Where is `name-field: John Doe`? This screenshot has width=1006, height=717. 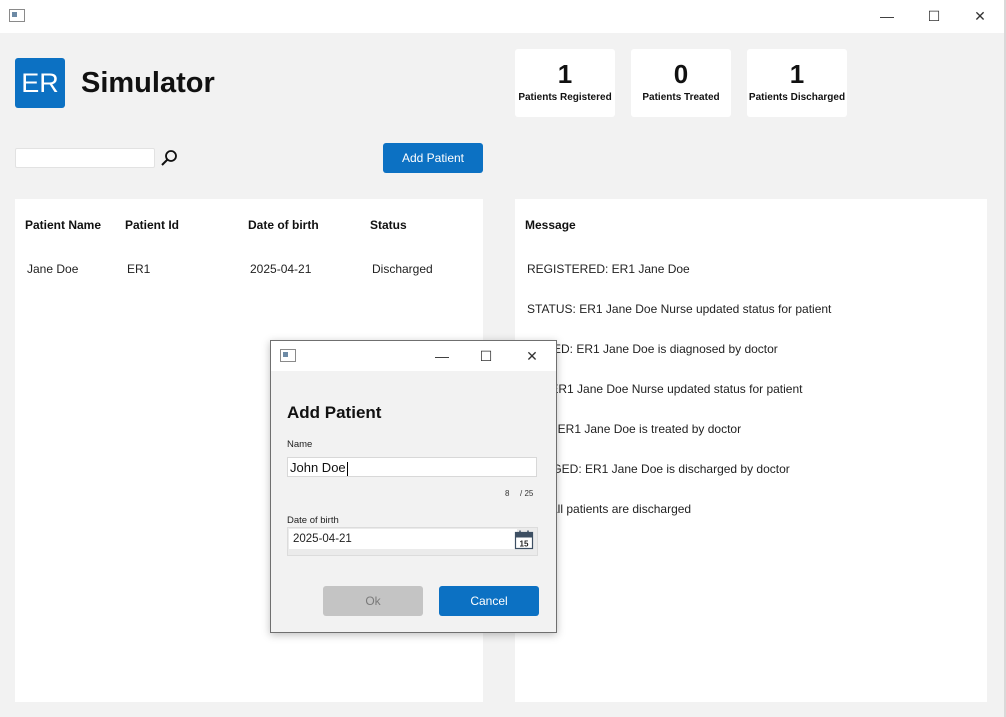
name-field: John Doe is located at coordinates (412, 467).